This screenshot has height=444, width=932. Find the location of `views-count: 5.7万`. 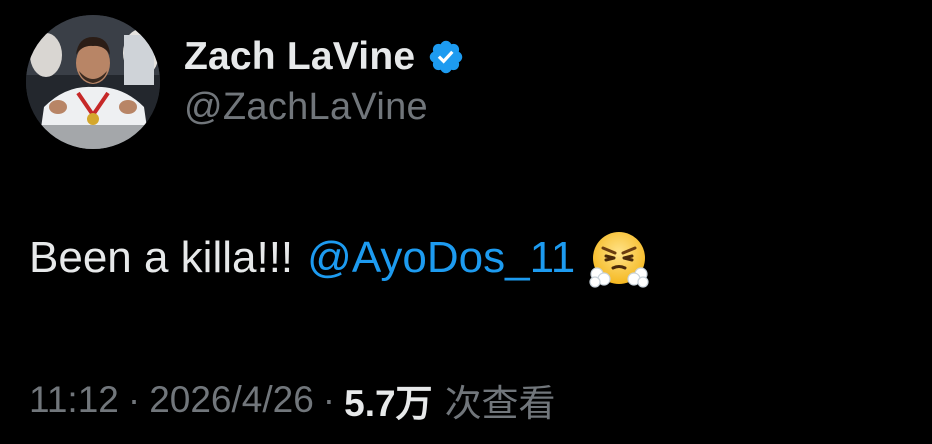

views-count: 5.7万 is located at coordinates (388, 400).